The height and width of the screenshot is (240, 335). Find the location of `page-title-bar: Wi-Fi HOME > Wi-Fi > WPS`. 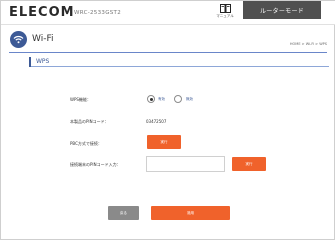

page-title-bar: Wi-Fi HOME > Wi-Fi > WPS is located at coordinates (168, 44).